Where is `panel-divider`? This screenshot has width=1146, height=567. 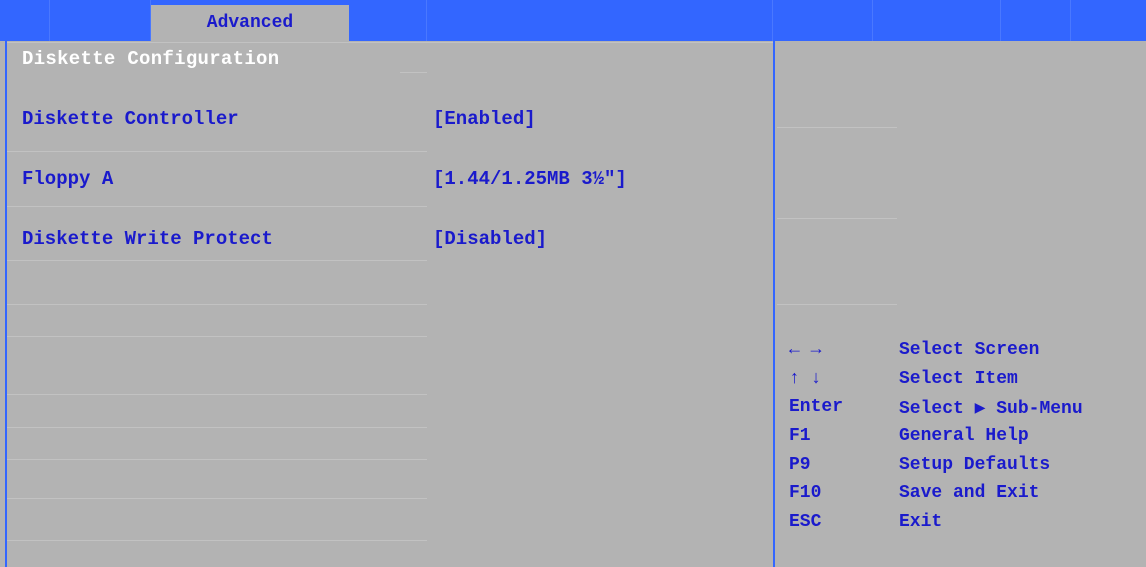
panel-divider is located at coordinates (774, 304).